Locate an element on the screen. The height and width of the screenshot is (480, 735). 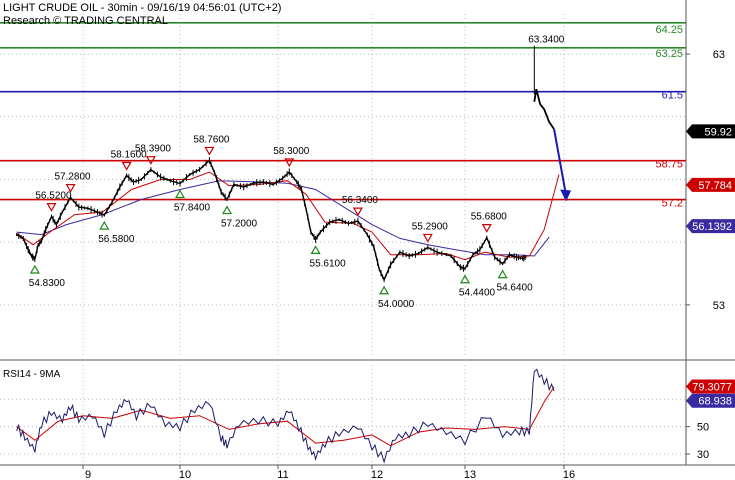
ma-slow-line is located at coordinates (283, 218).